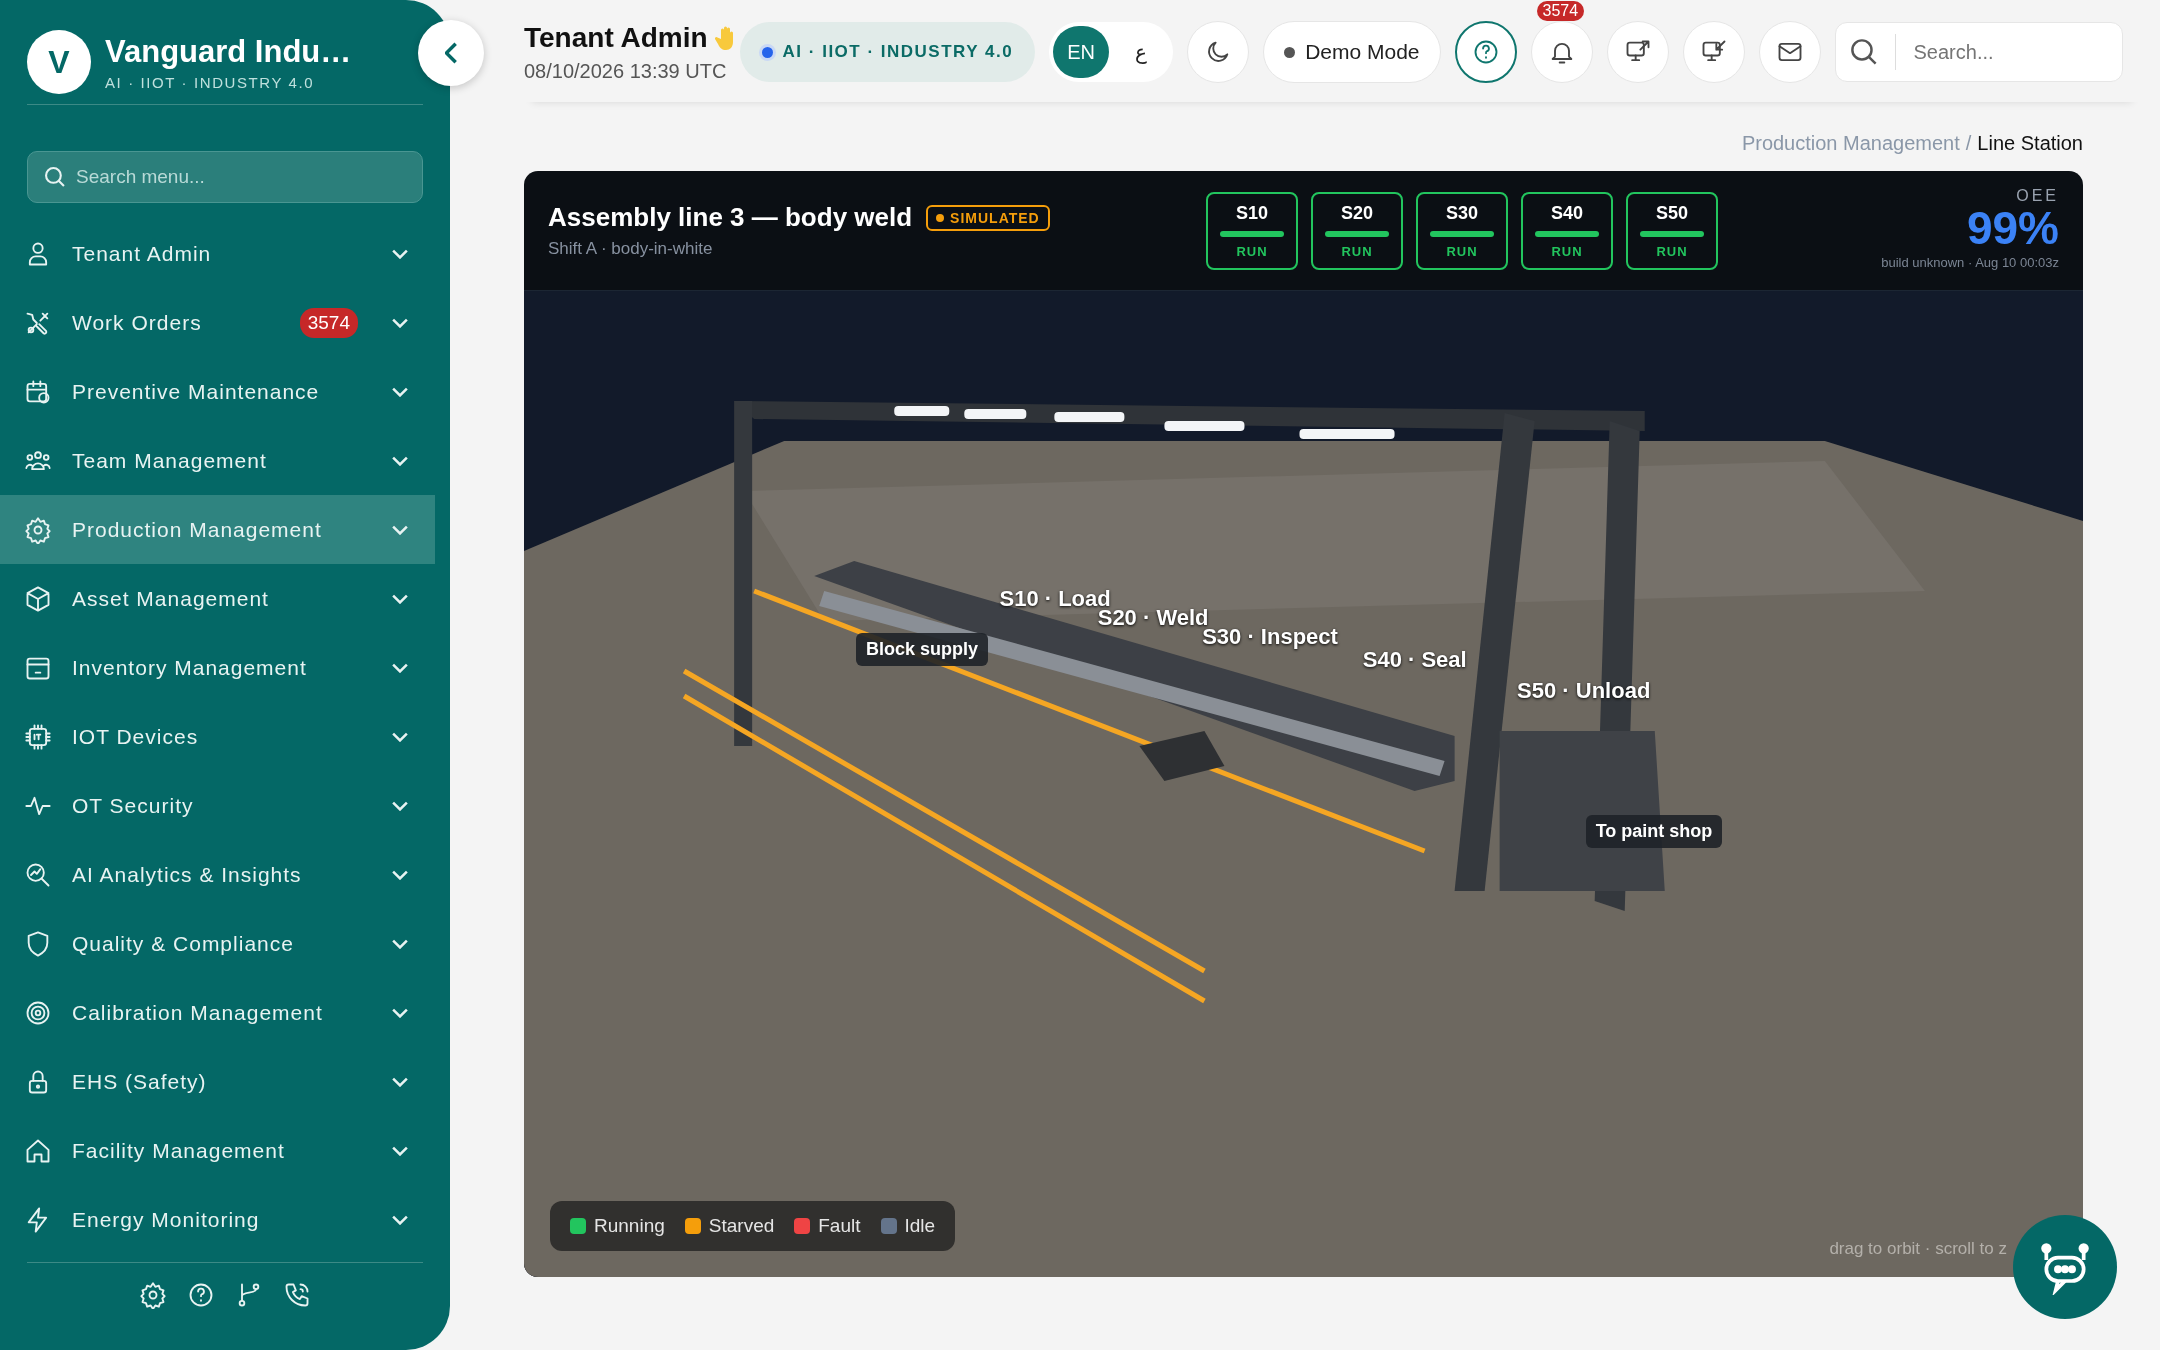  What do you see at coordinates (197, 529) in the screenshot?
I see `menu-item-label: Production Management` at bounding box center [197, 529].